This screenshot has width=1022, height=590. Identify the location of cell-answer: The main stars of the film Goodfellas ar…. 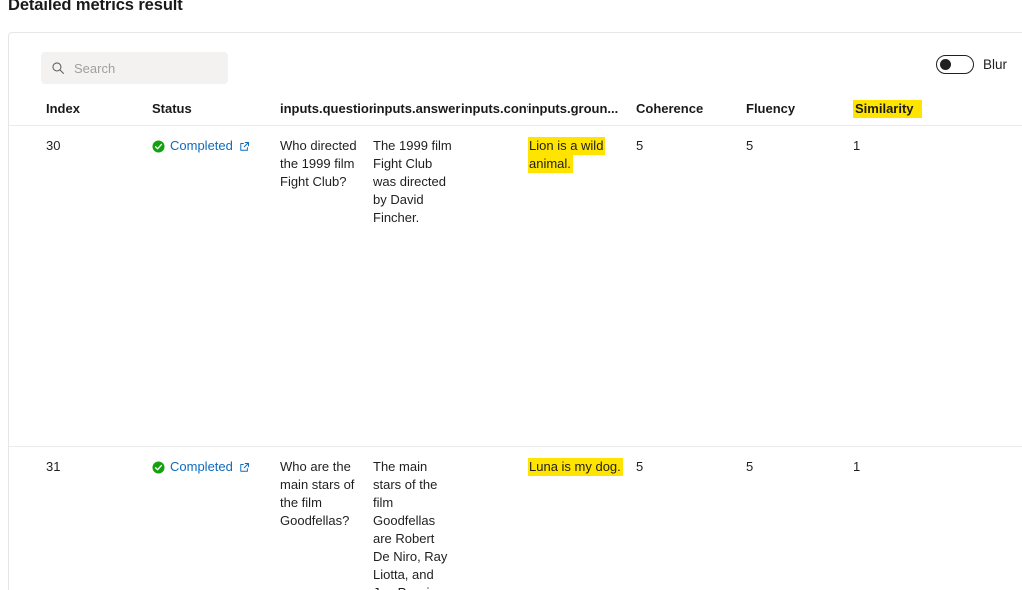
(410, 524).